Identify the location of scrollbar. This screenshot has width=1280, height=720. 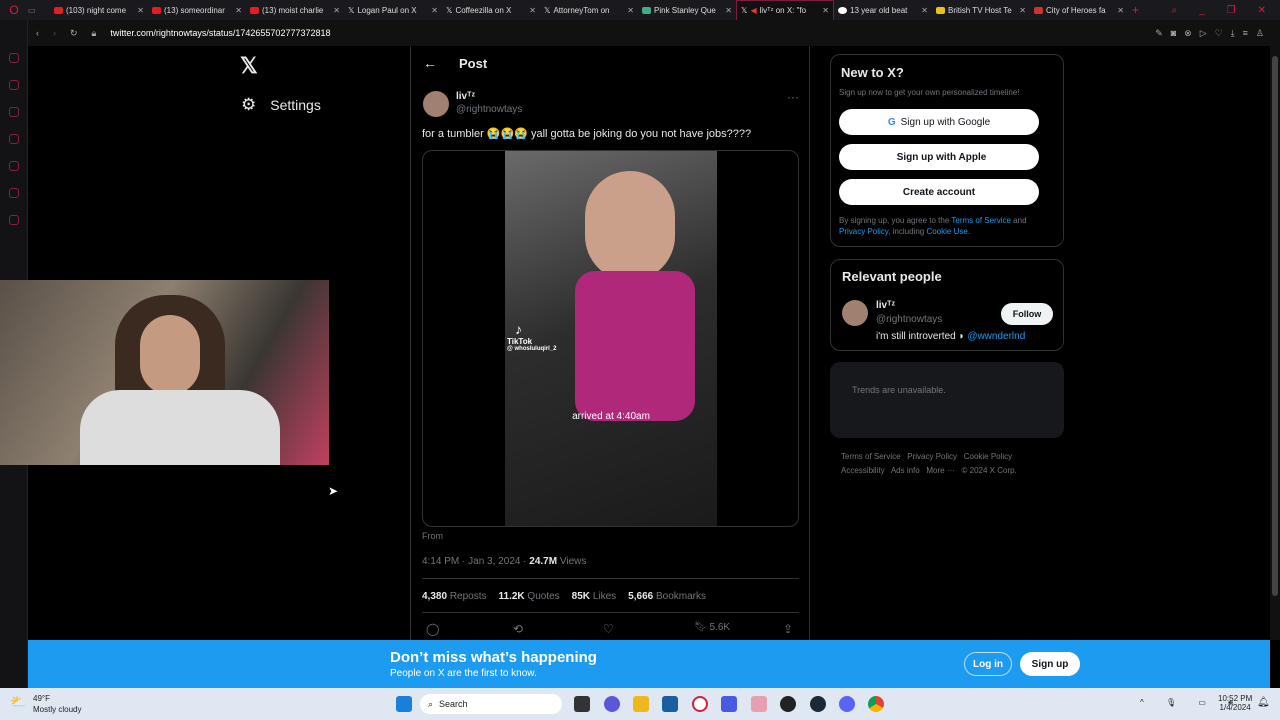
(1275, 343).